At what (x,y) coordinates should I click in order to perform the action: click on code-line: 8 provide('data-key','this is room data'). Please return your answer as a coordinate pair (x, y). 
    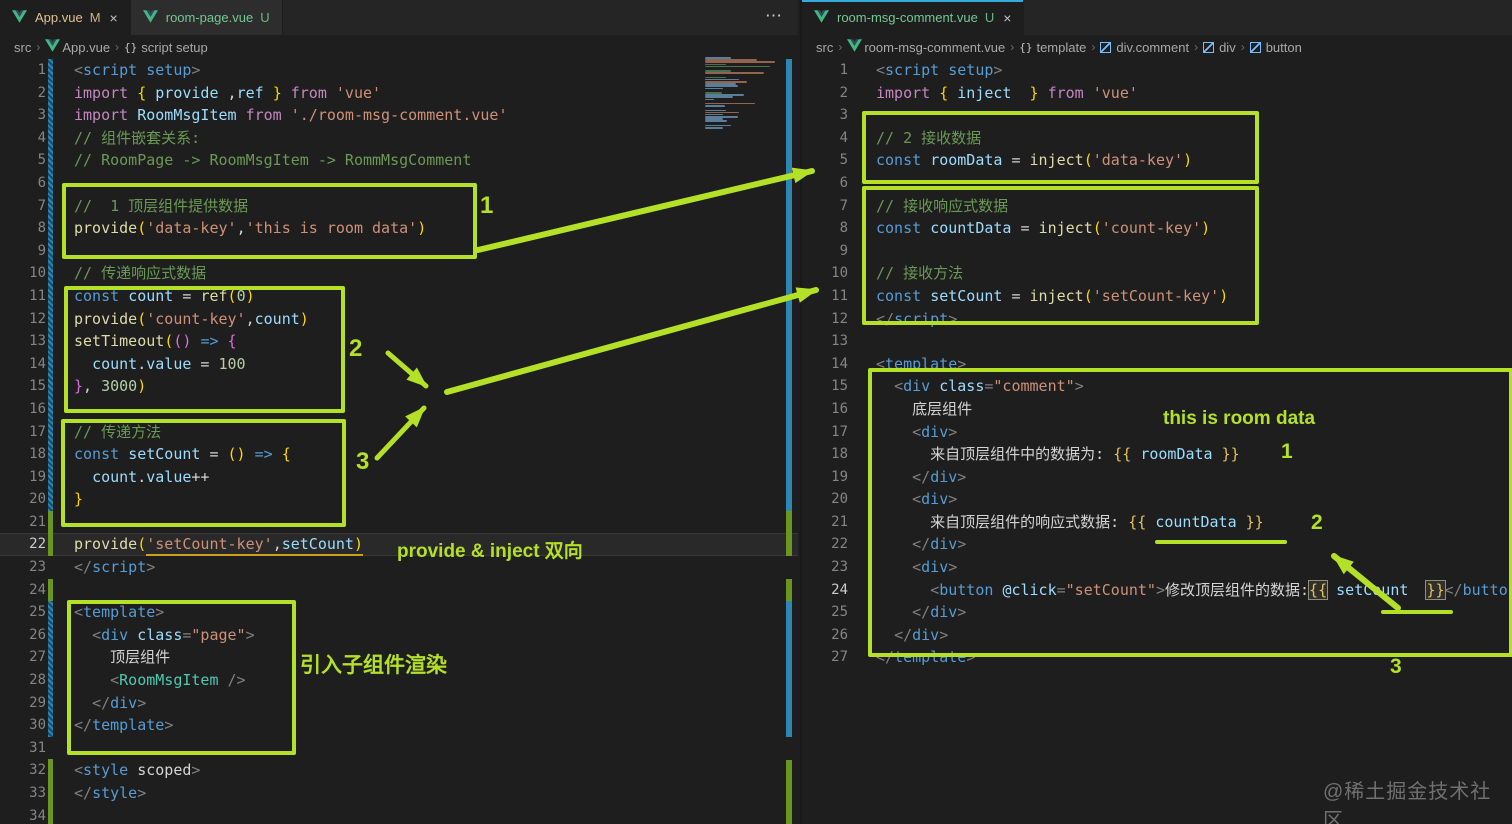
    Looking at the image, I should click on (399, 228).